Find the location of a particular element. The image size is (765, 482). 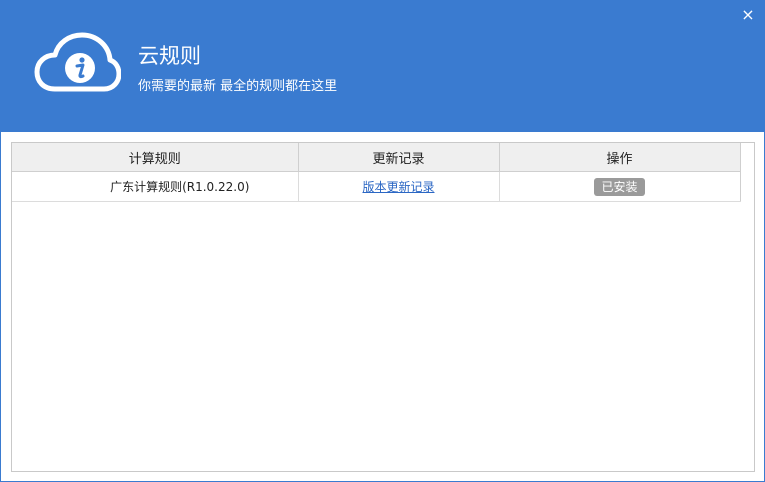

rule-name-cell: 广东计算规则(R1.0.22.0) is located at coordinates (155, 186).